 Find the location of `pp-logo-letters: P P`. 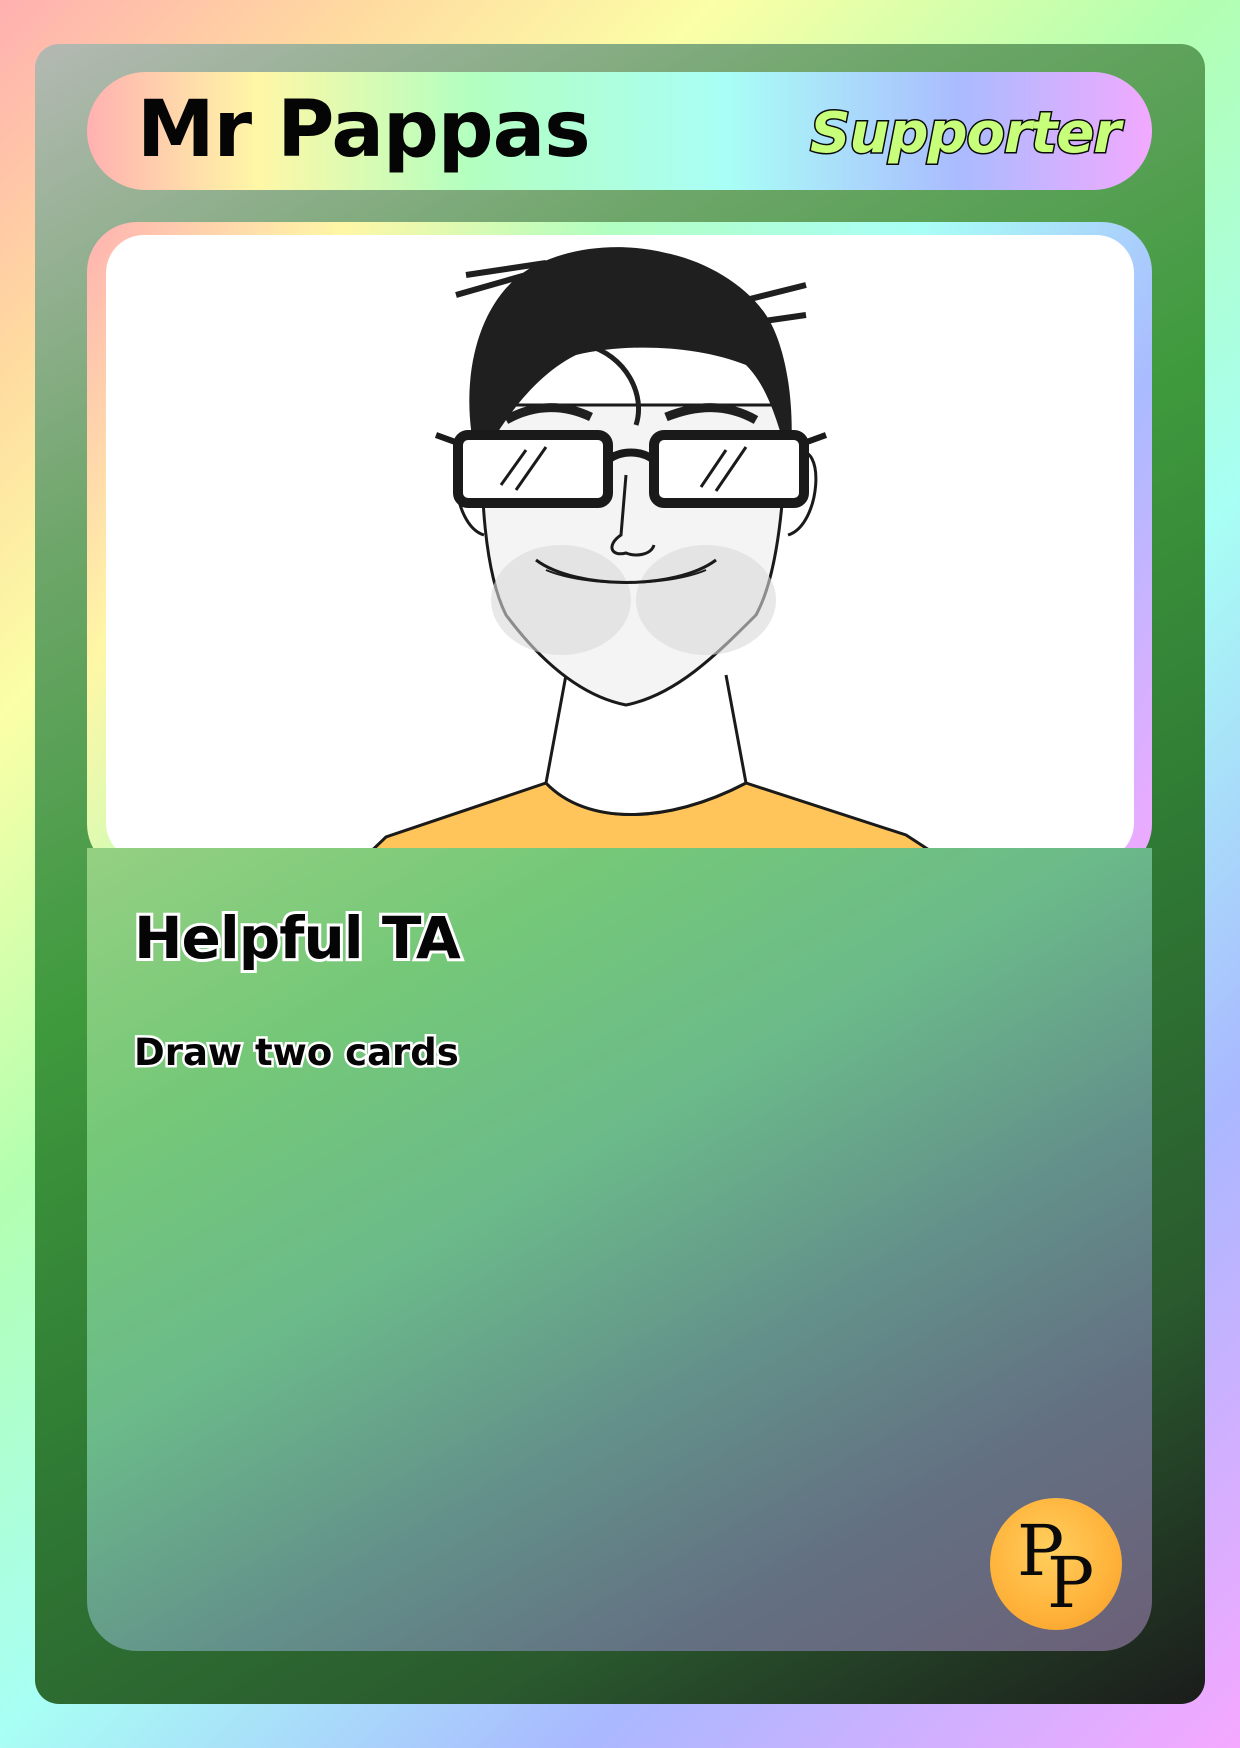

pp-logo-letters: P P is located at coordinates (1057, 1565).